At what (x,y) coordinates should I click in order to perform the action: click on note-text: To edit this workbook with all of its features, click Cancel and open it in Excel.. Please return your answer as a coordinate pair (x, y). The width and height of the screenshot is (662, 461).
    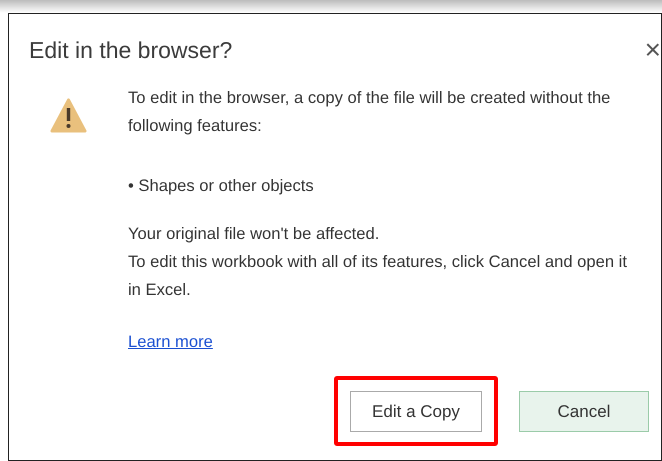
    Looking at the image, I should click on (378, 276).